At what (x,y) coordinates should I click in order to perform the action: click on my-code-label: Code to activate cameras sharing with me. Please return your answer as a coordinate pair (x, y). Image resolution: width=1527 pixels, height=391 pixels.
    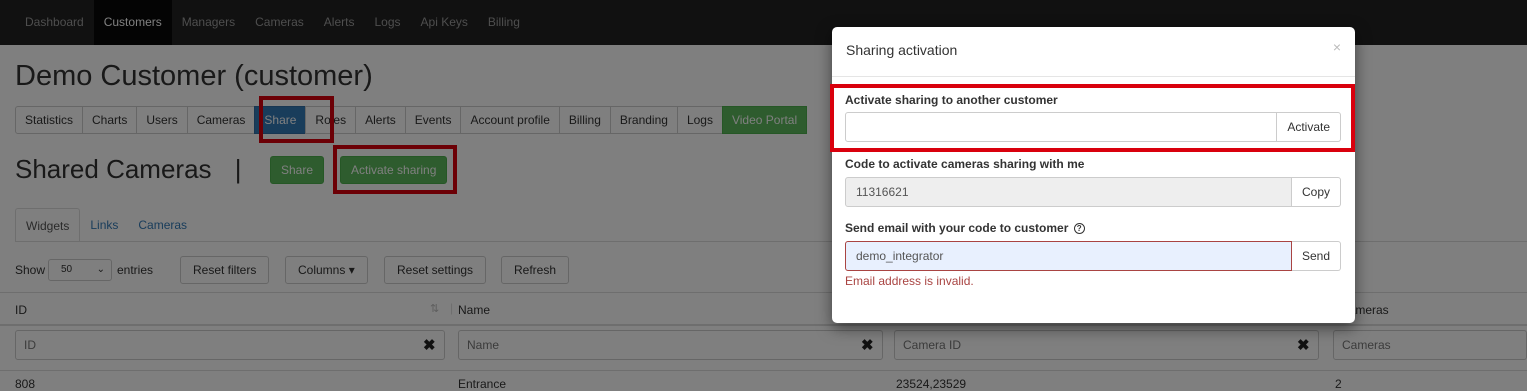
    Looking at the image, I should click on (965, 164).